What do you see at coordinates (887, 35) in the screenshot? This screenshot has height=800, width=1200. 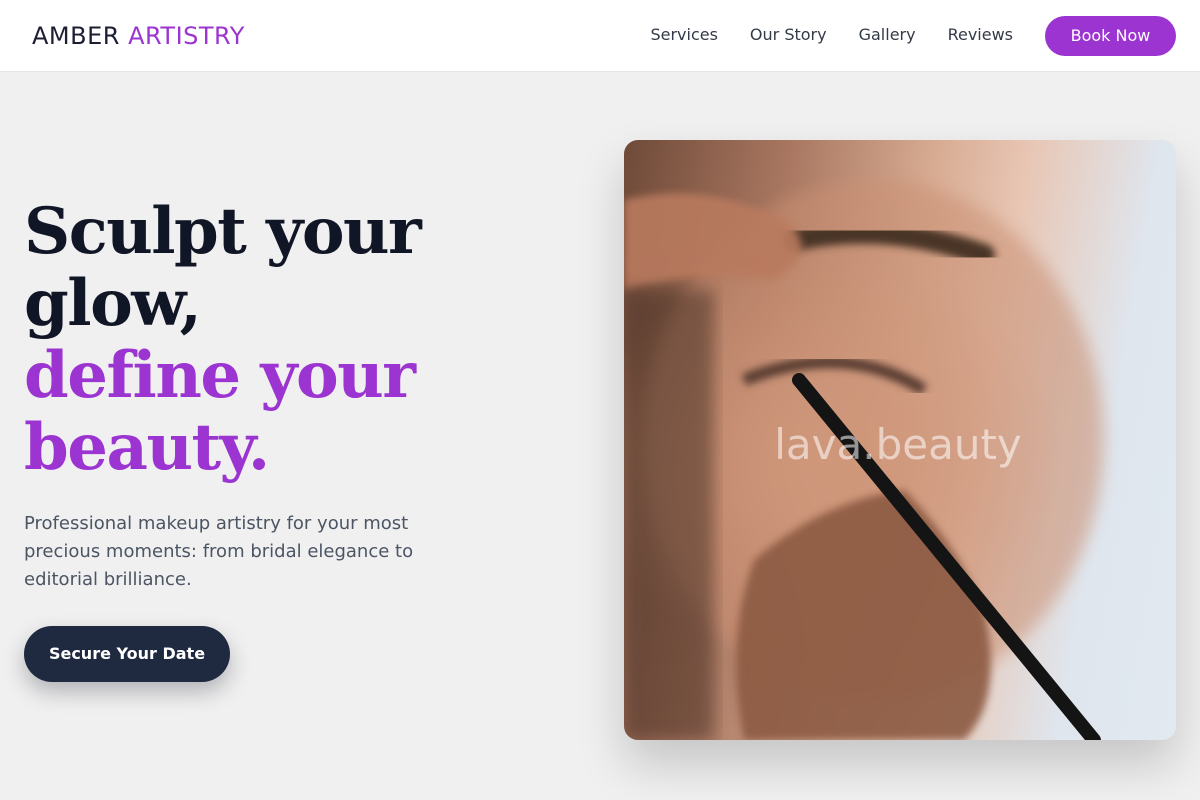 I see `nav-link-gallery: Gallery` at bounding box center [887, 35].